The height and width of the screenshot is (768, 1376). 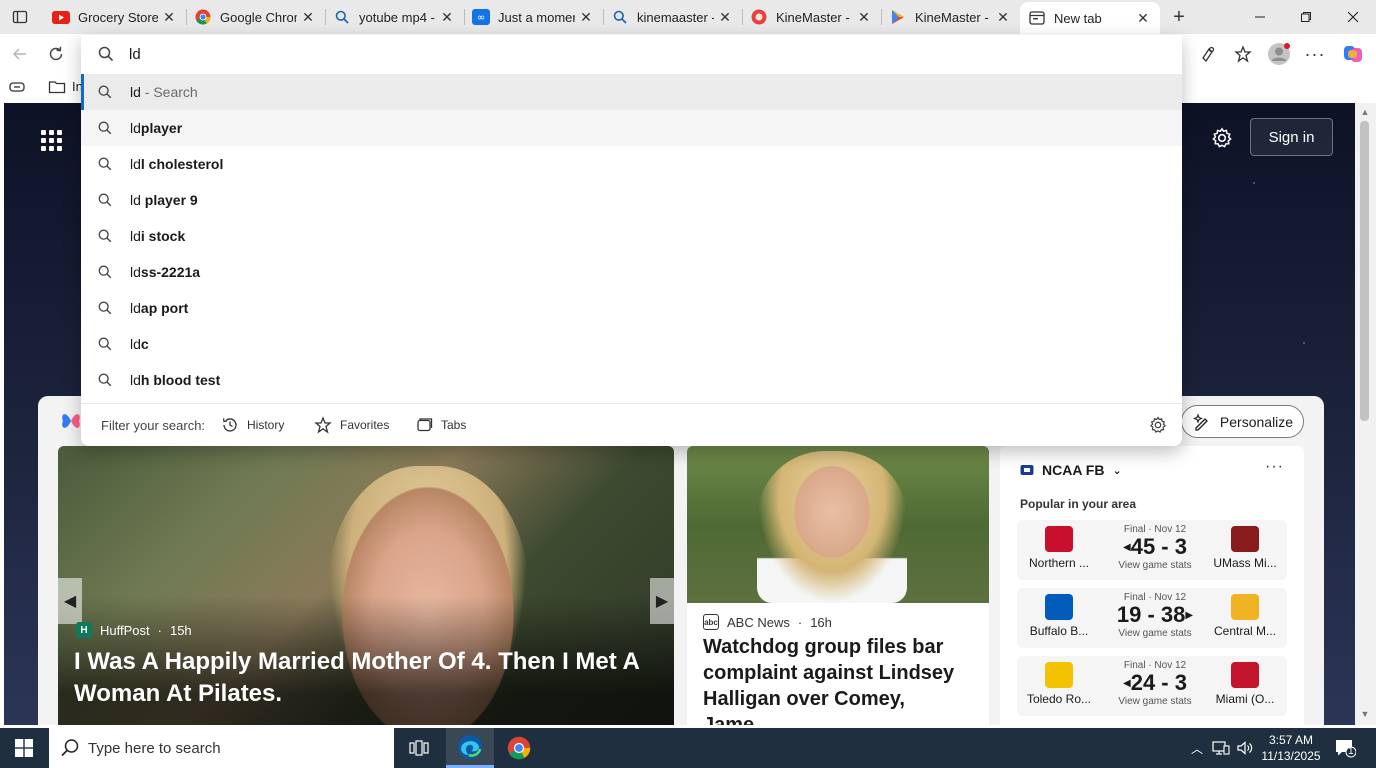 I want to click on suggestion-item: ldh blood test, so click(x=631, y=380).